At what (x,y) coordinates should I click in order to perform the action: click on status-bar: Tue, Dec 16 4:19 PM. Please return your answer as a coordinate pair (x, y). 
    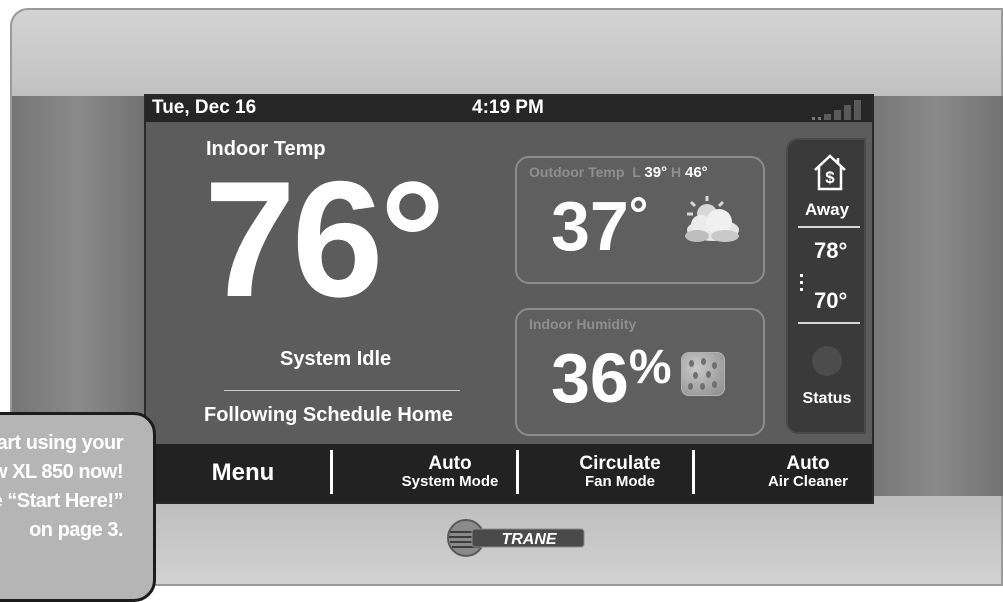
    Looking at the image, I should click on (509, 109).